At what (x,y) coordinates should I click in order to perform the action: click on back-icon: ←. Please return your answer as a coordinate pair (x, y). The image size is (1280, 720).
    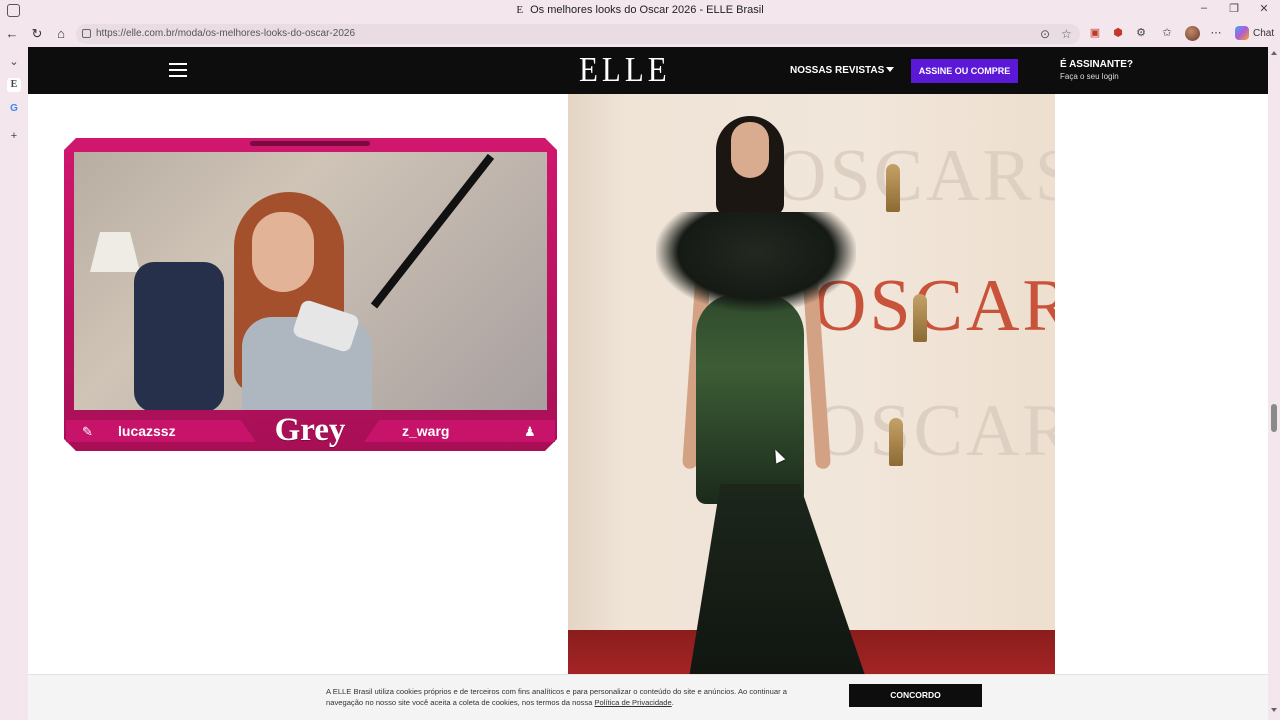
    Looking at the image, I should click on (12, 34).